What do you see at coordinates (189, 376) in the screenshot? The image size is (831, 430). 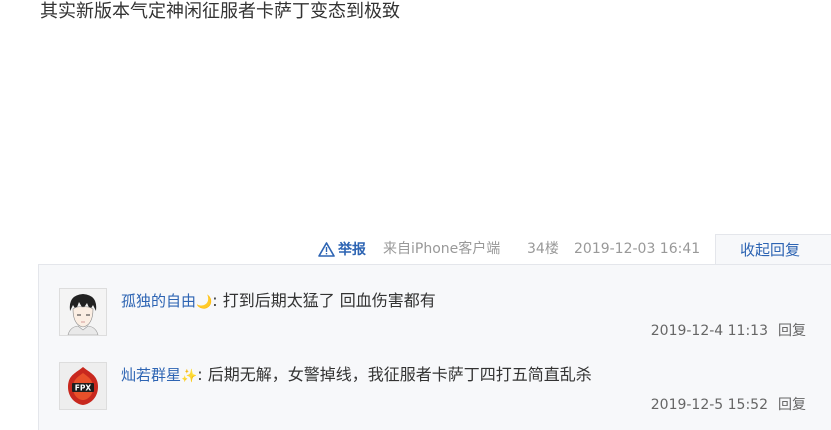 I see `sparkle-icon: ✨` at bounding box center [189, 376].